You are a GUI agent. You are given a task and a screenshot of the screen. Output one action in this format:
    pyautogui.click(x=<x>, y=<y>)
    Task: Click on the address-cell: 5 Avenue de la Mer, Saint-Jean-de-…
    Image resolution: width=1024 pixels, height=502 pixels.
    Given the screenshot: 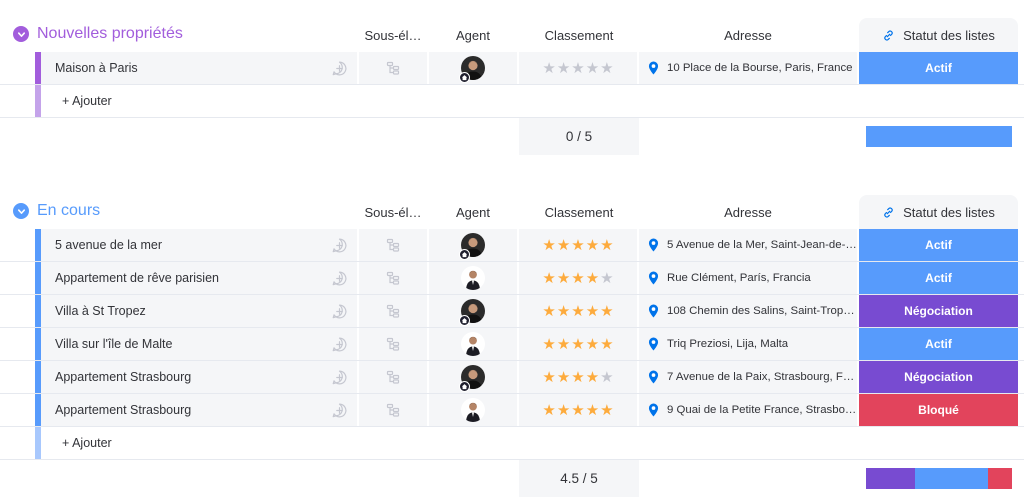 What is the action you would take?
    pyautogui.click(x=748, y=245)
    